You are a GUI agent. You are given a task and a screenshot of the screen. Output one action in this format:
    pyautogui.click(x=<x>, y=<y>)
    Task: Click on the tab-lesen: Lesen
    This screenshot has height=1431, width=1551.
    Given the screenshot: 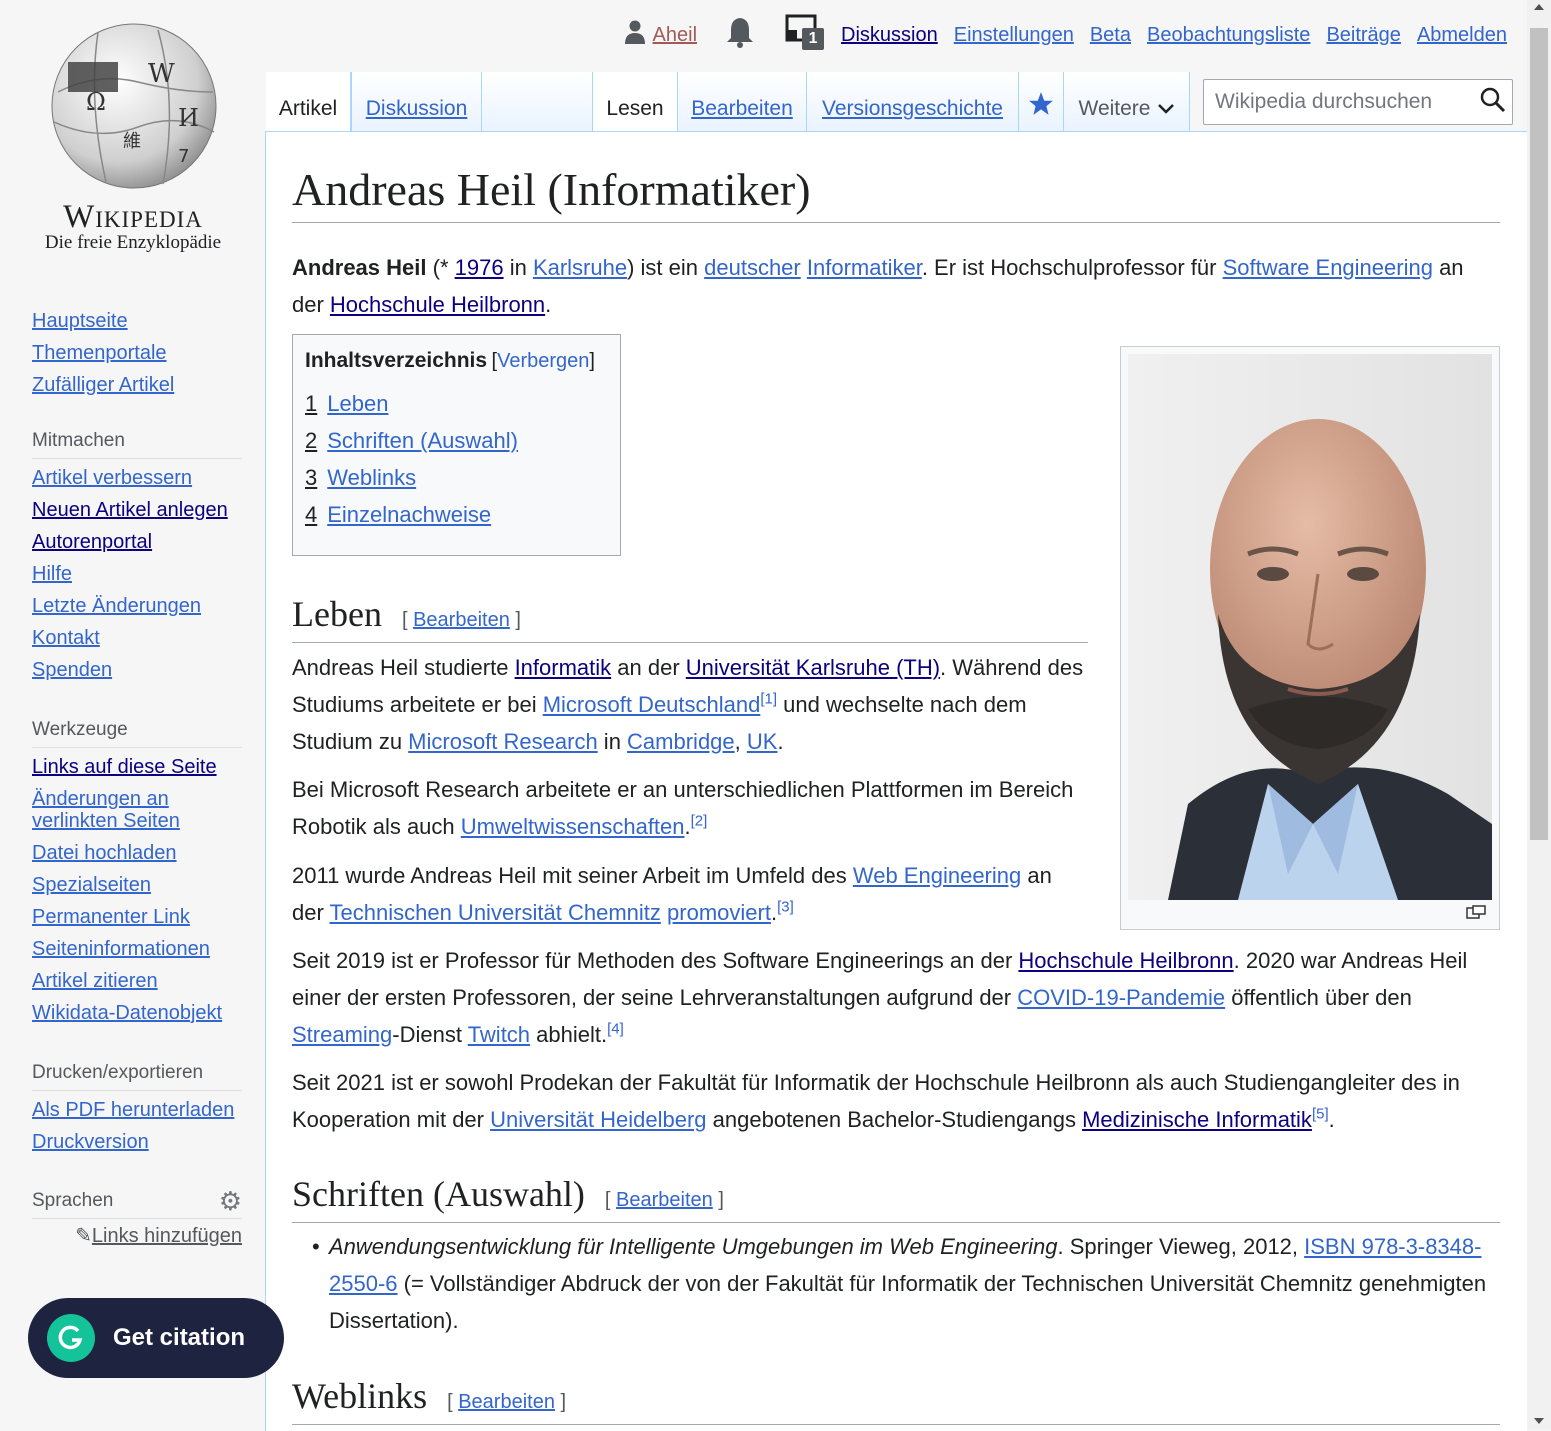 What is the action you would take?
    pyautogui.click(x=635, y=101)
    